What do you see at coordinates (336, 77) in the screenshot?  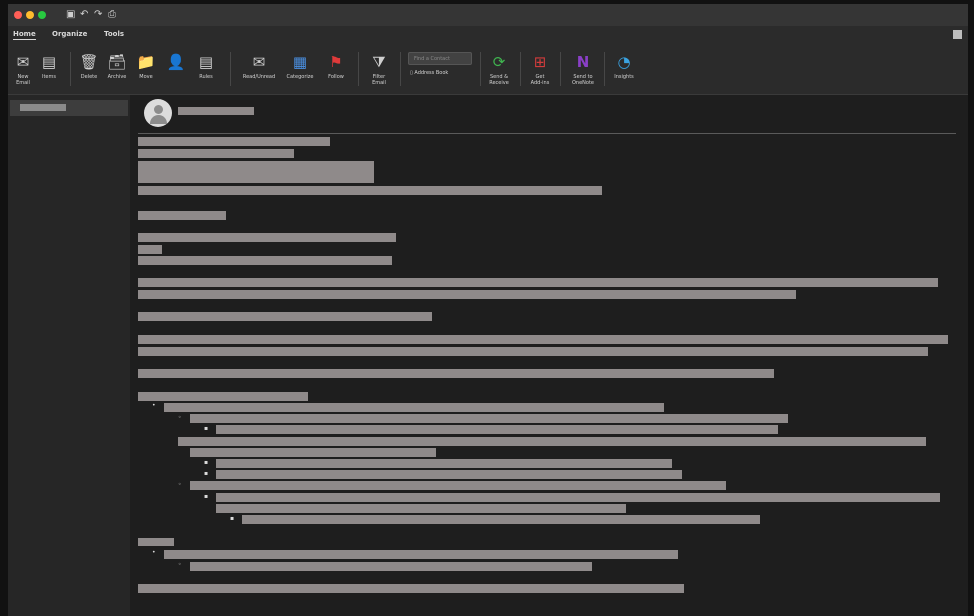 I see `follow-up-label: Follow` at bounding box center [336, 77].